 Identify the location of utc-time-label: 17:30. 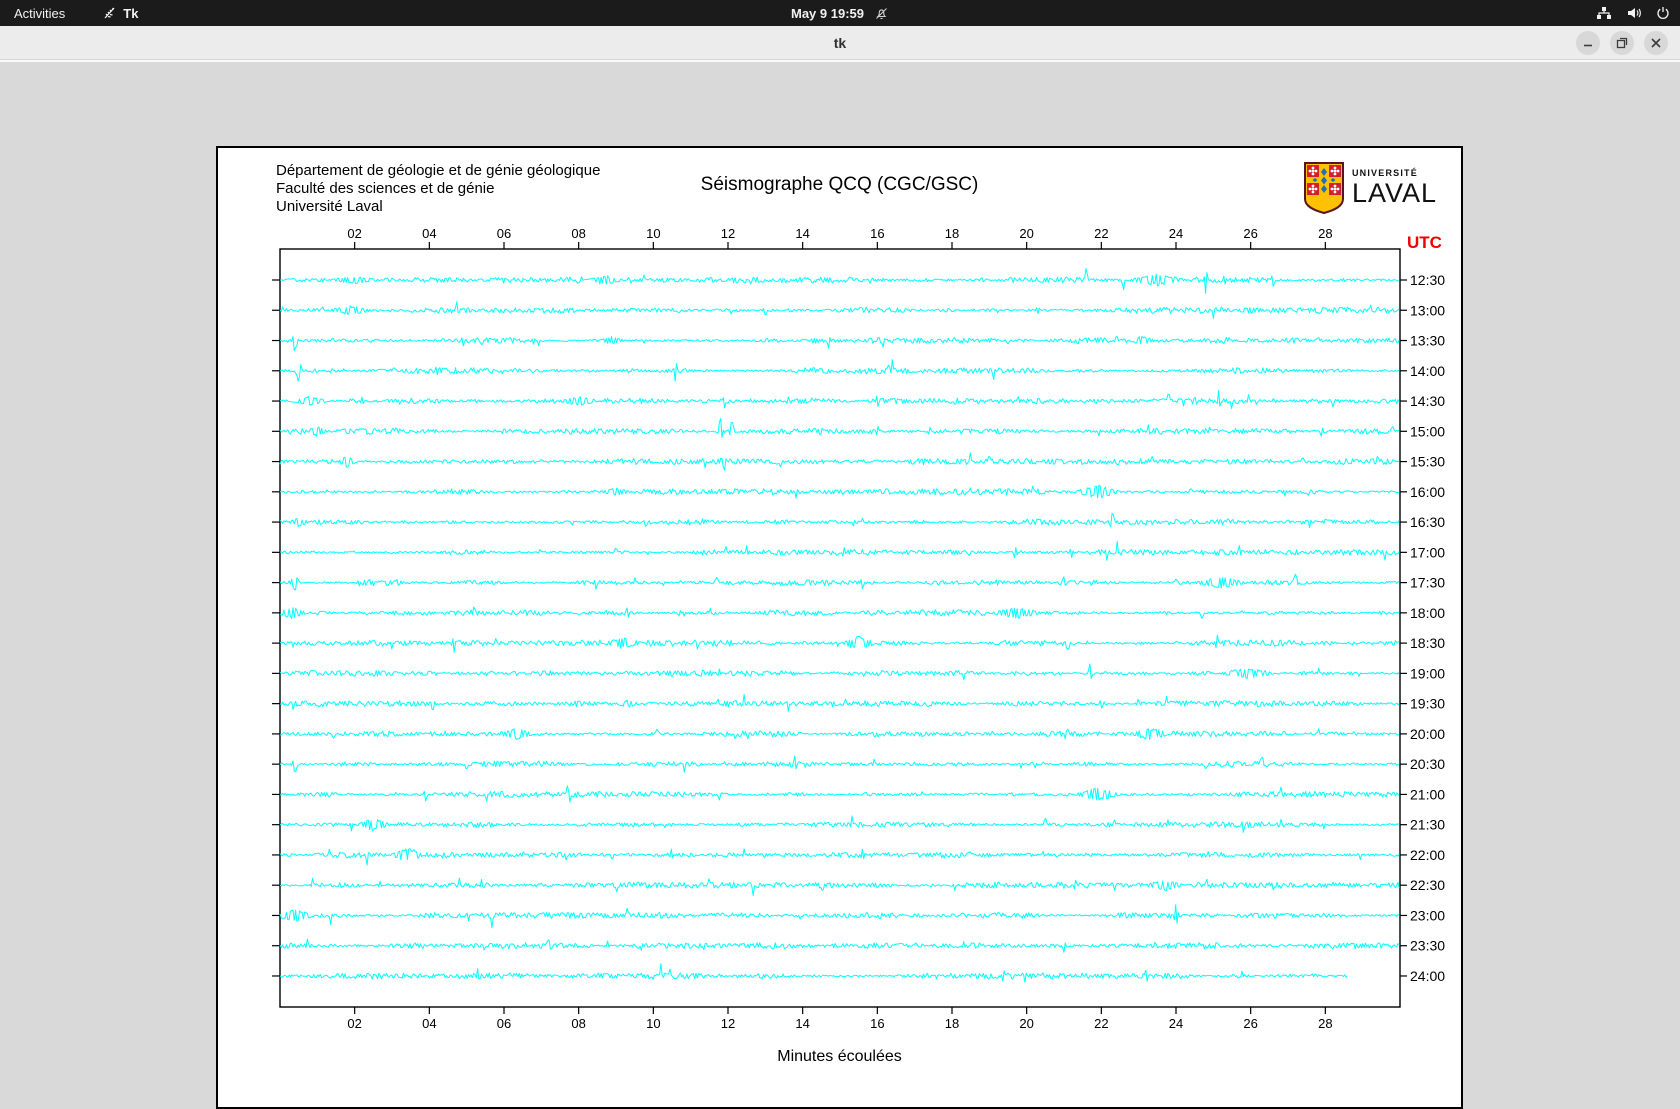
(1427, 583).